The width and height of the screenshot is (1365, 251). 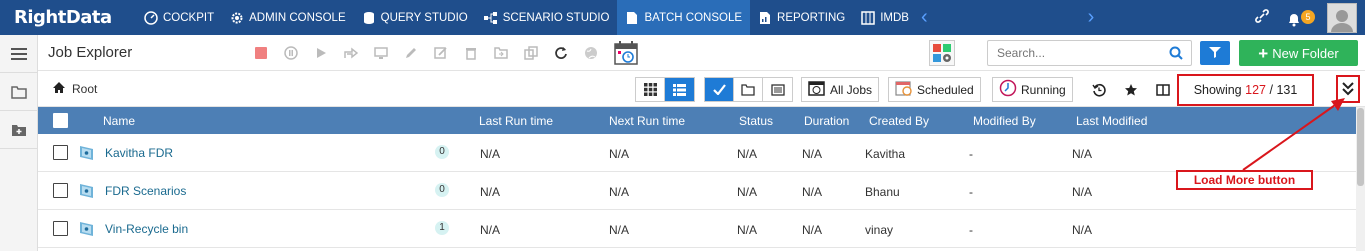 I want to click on breadcrumb: Root, so click(x=74, y=89).